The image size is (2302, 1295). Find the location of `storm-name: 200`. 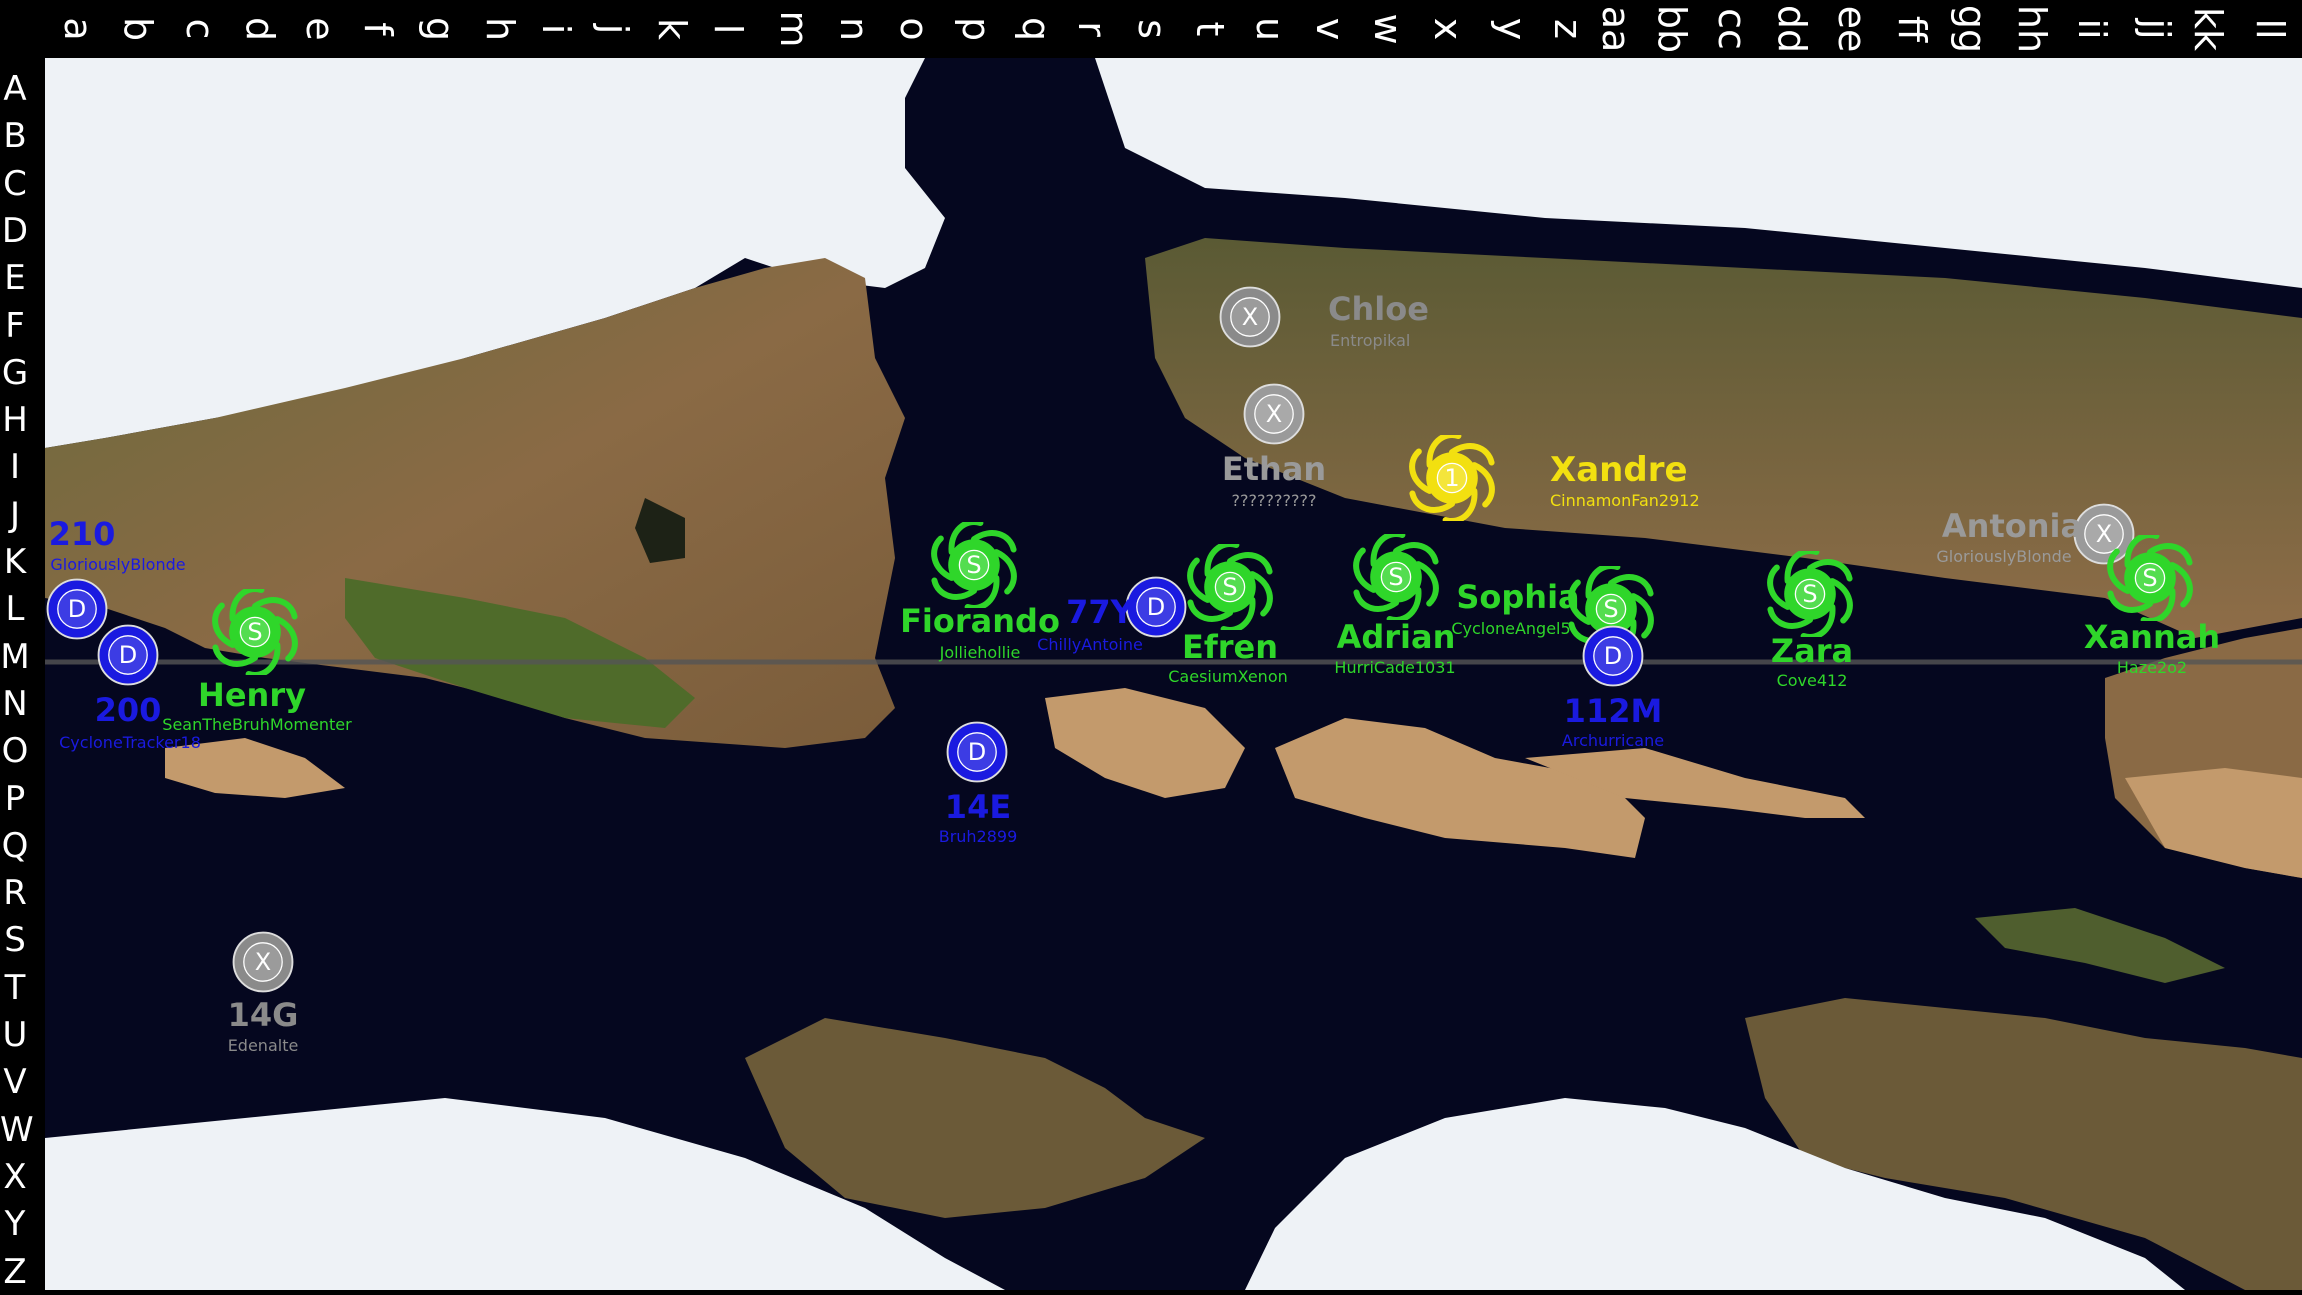

storm-name: 200 is located at coordinates (128, 710).